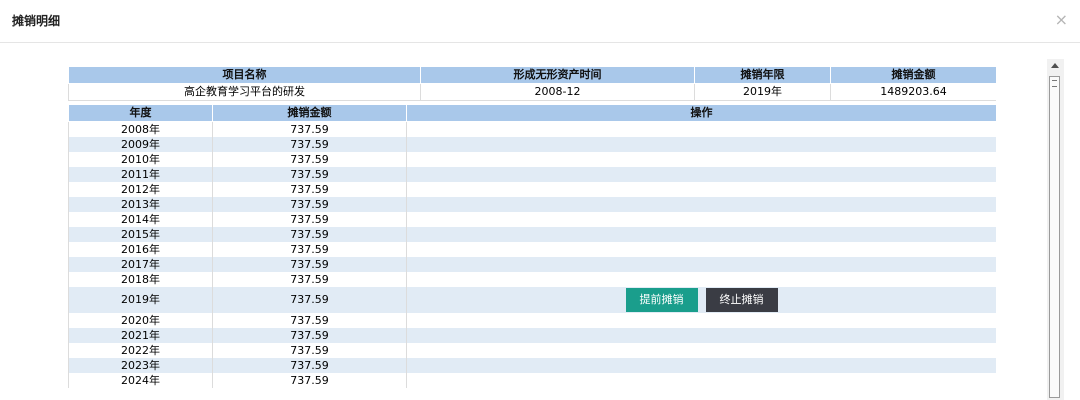 The height and width of the screenshot is (400, 1080). I want to click on year-cell: 2024年, so click(140, 380).